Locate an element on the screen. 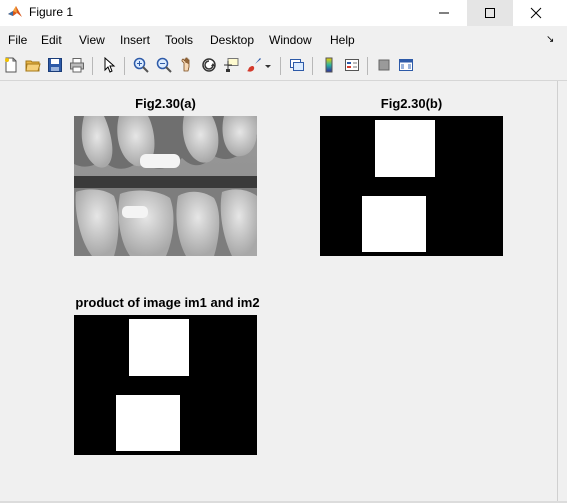 The width and height of the screenshot is (567, 503). zoom-out-icon is located at coordinates (164, 65).